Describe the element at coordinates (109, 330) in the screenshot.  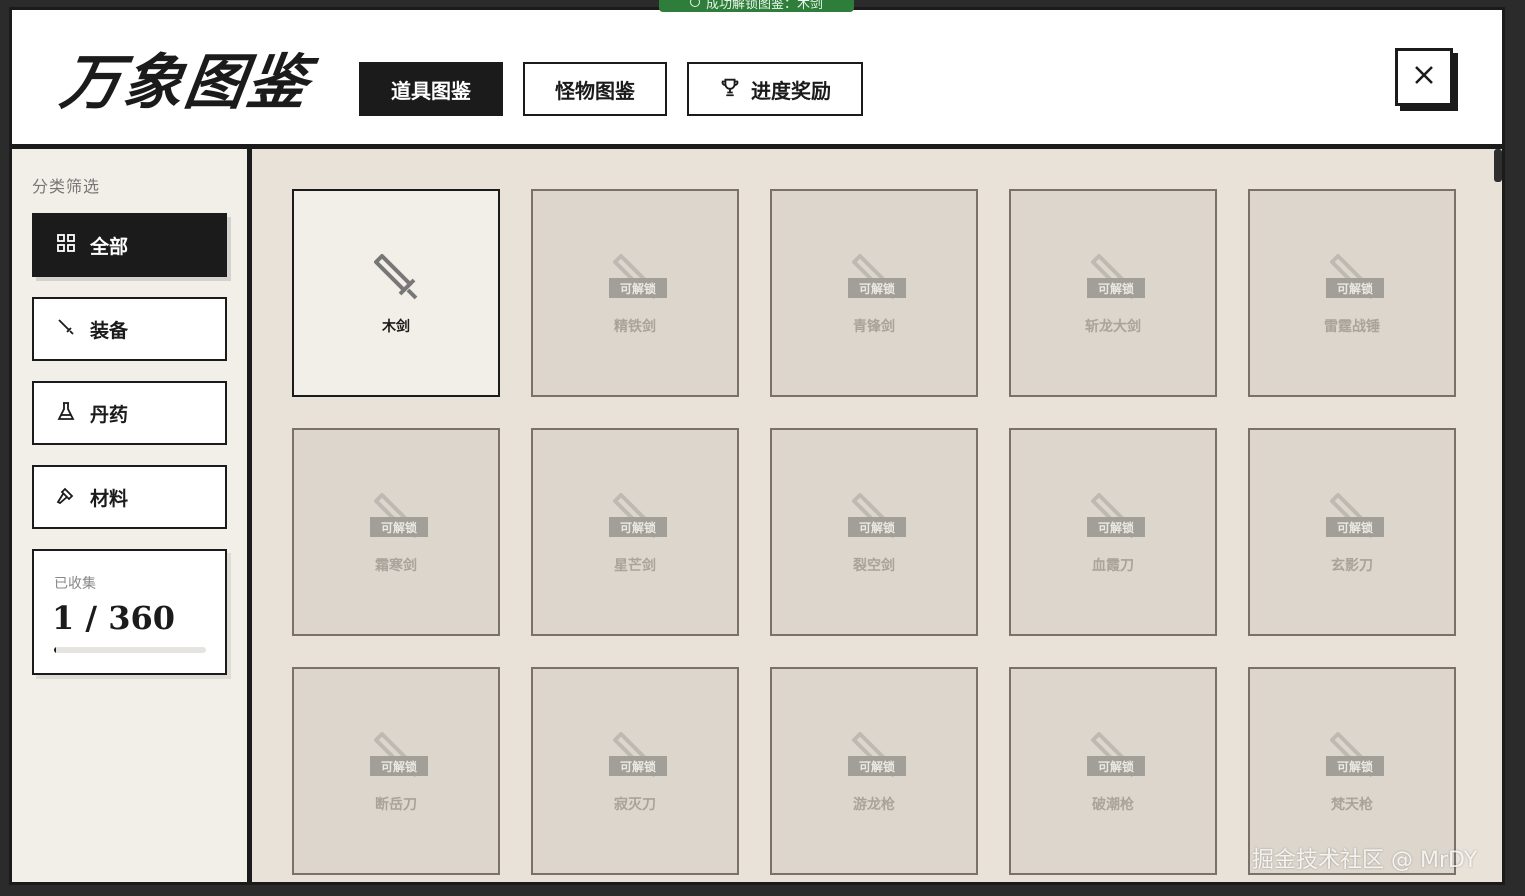
I see `filter-equipment-label: 装备` at that location.